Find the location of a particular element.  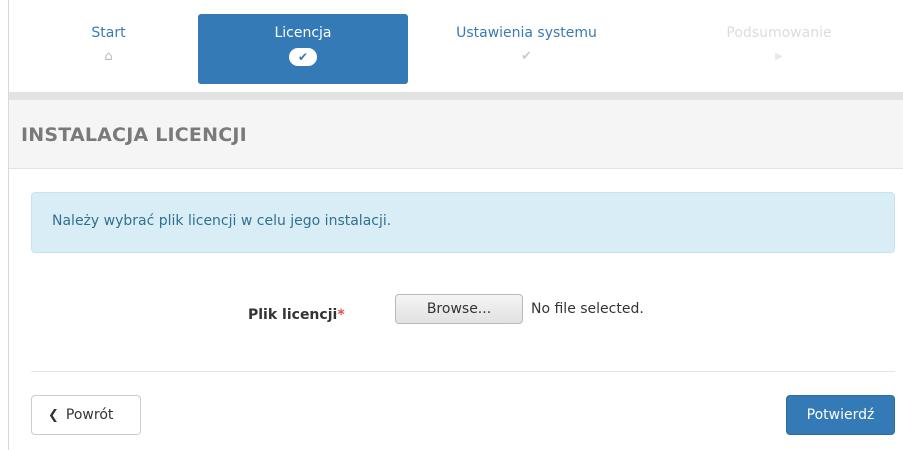

wizard-step-start: Start ⌂ is located at coordinates (108, 49).